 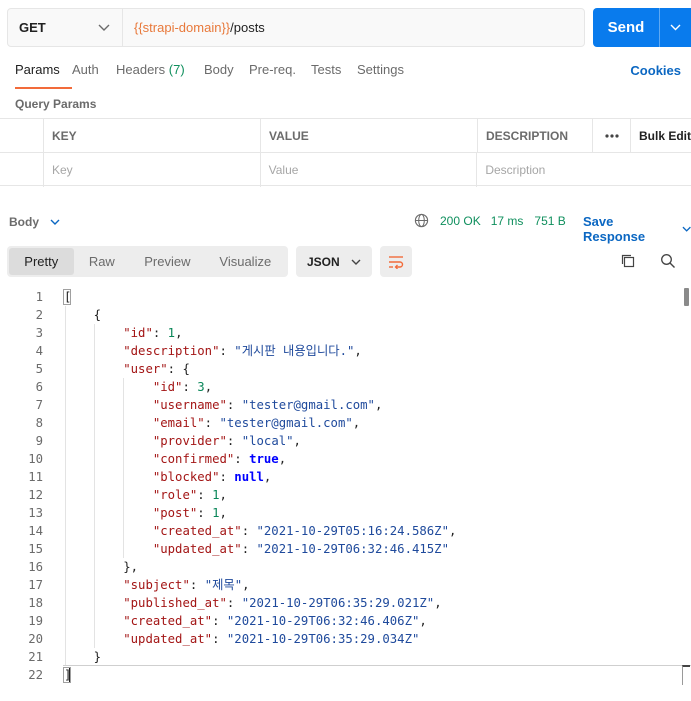 I want to click on key-input: Key, so click(x=152, y=170).